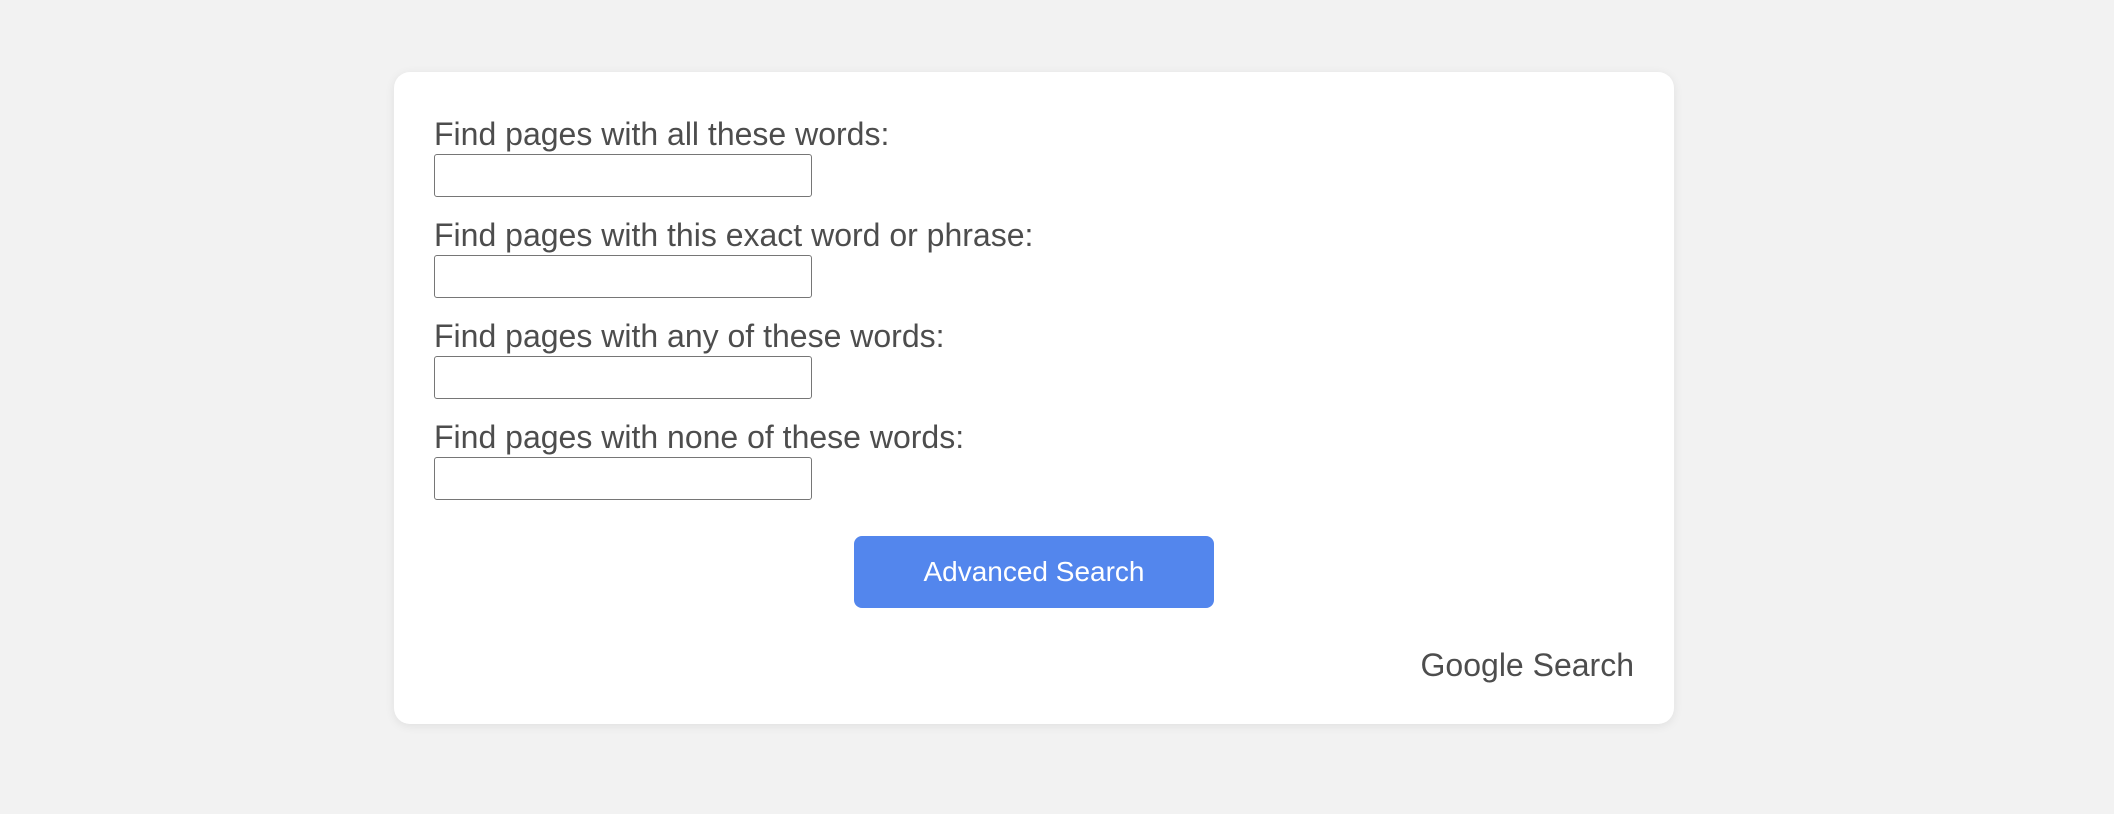 This screenshot has height=814, width=2114. What do you see at coordinates (699, 437) in the screenshot?
I see `none-words-label: Find pages with none of these words:` at bounding box center [699, 437].